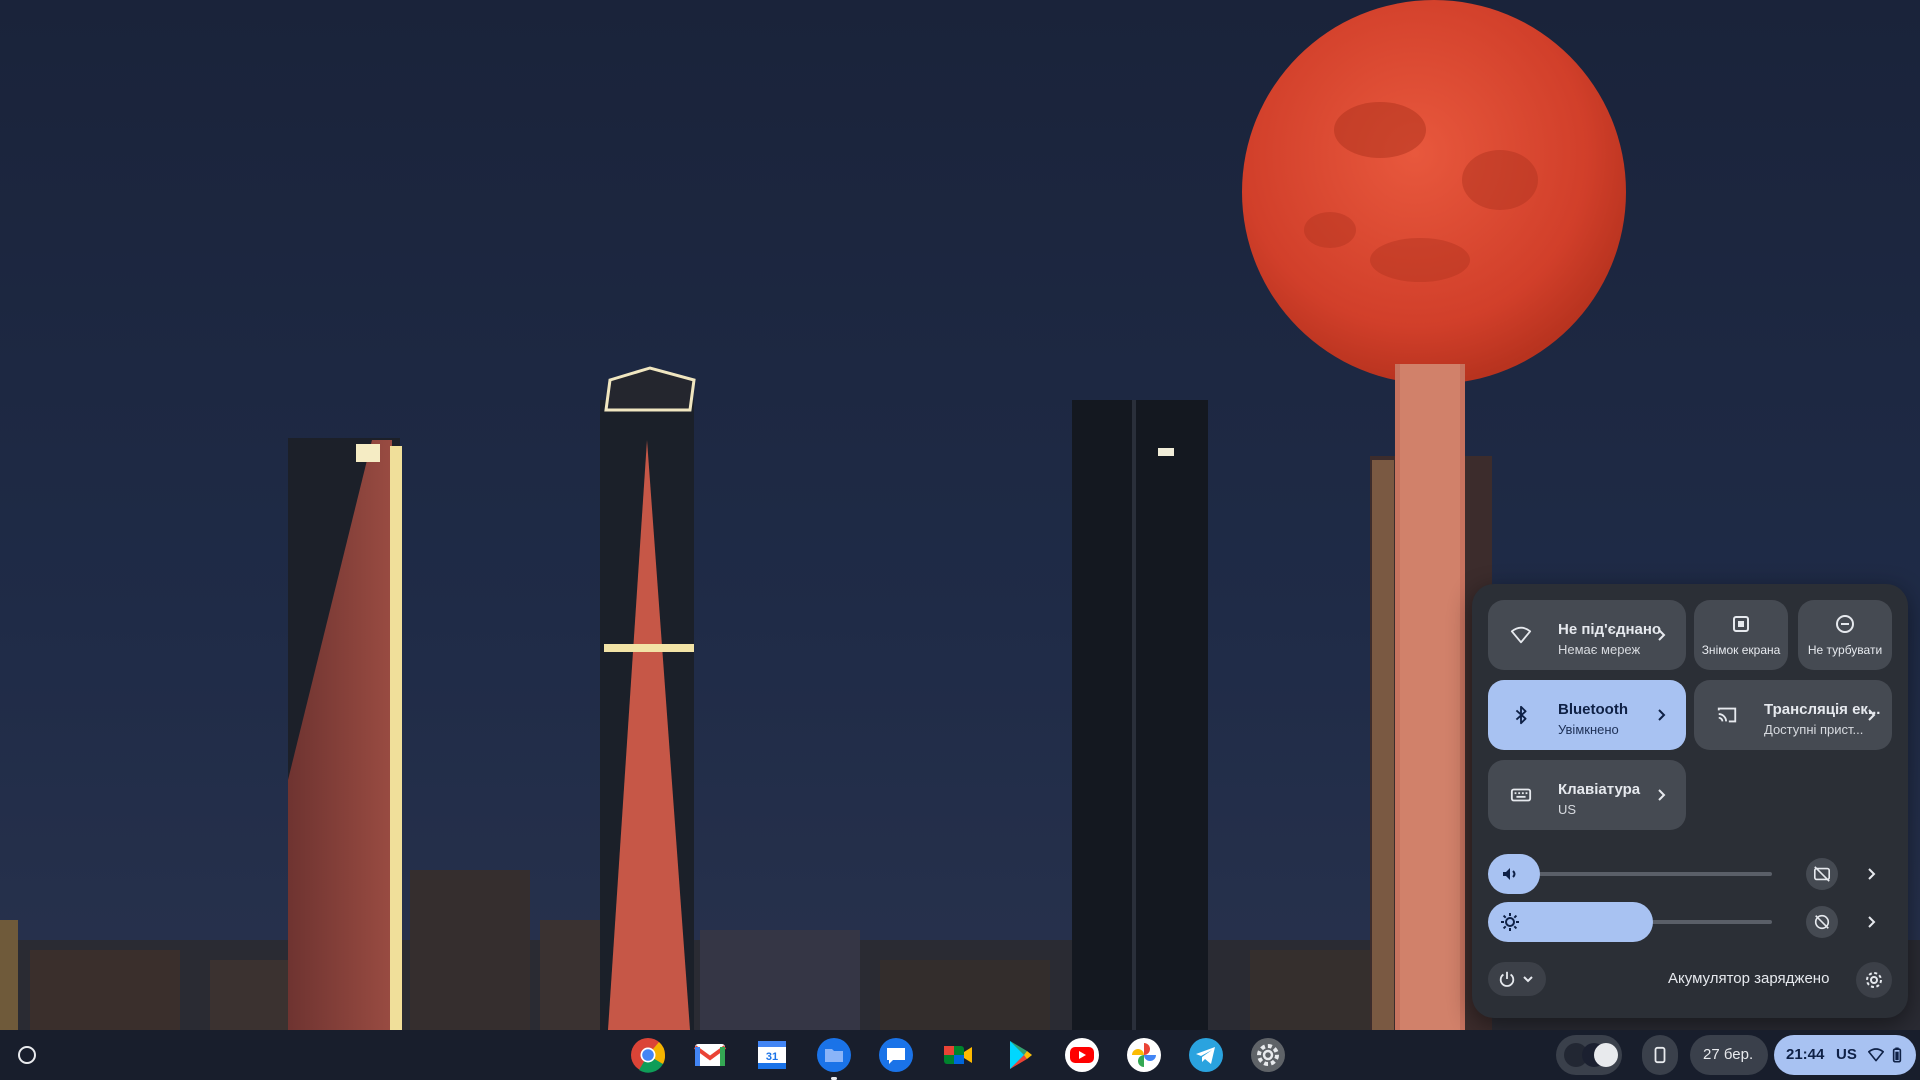  What do you see at coordinates (1845, 635) in the screenshot?
I see `do-not-disturb-tile: Не турбувати` at bounding box center [1845, 635].